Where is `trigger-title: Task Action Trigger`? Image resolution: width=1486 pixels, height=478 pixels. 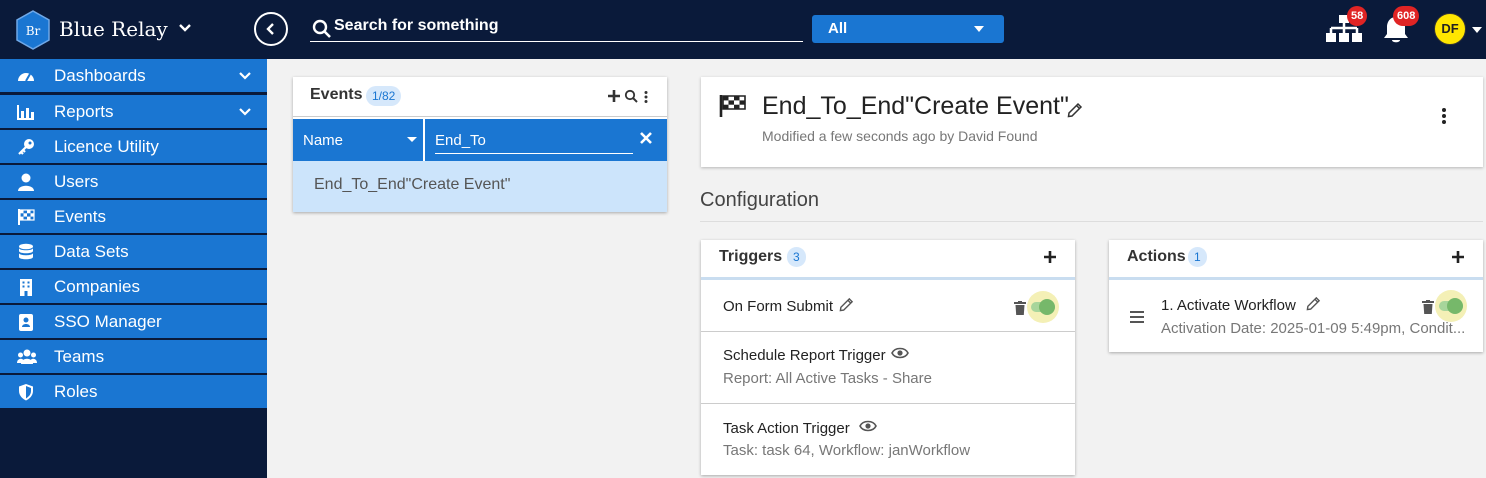 trigger-title: Task Action Trigger is located at coordinates (786, 428).